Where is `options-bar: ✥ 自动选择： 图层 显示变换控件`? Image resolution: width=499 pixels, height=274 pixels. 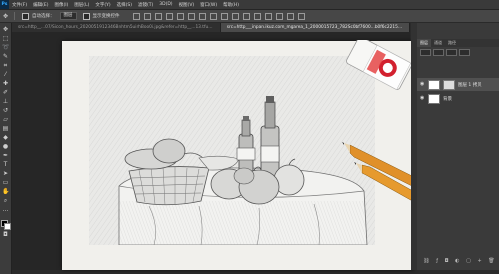
options-bar: ✥ 自动选择： 图层 显示变换控件 is located at coordinates (249, 16).